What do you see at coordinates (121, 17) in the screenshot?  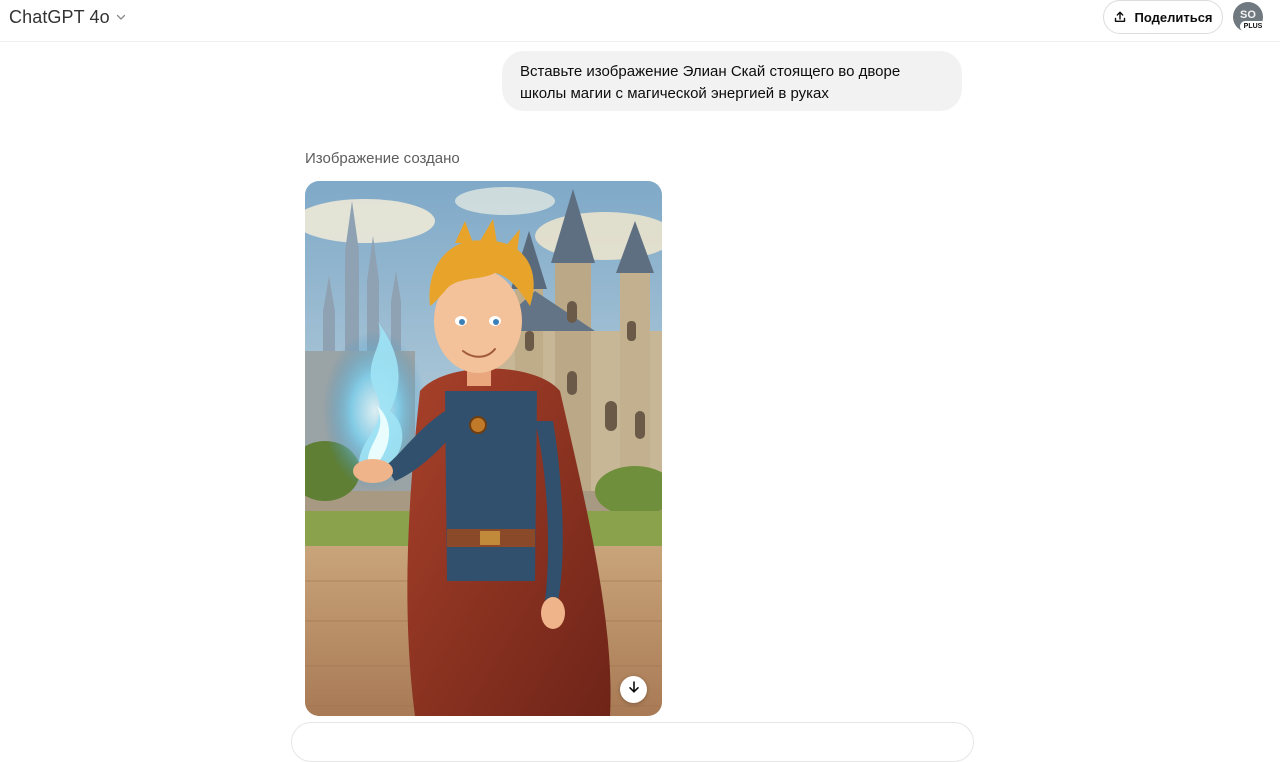 I see `chevron-down-icon` at bounding box center [121, 17].